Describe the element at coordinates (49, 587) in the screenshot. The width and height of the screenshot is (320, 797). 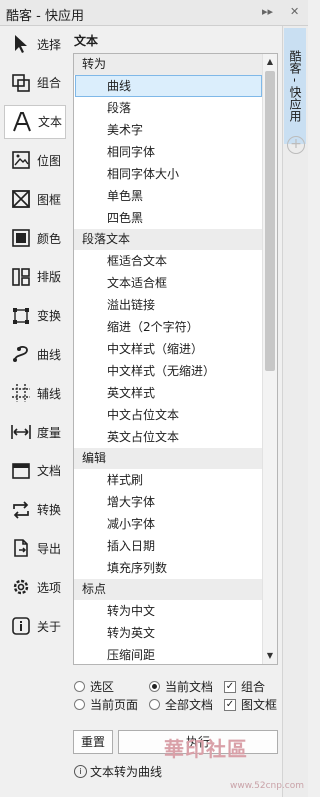
I see `sidebar-item-label: 选项` at that location.